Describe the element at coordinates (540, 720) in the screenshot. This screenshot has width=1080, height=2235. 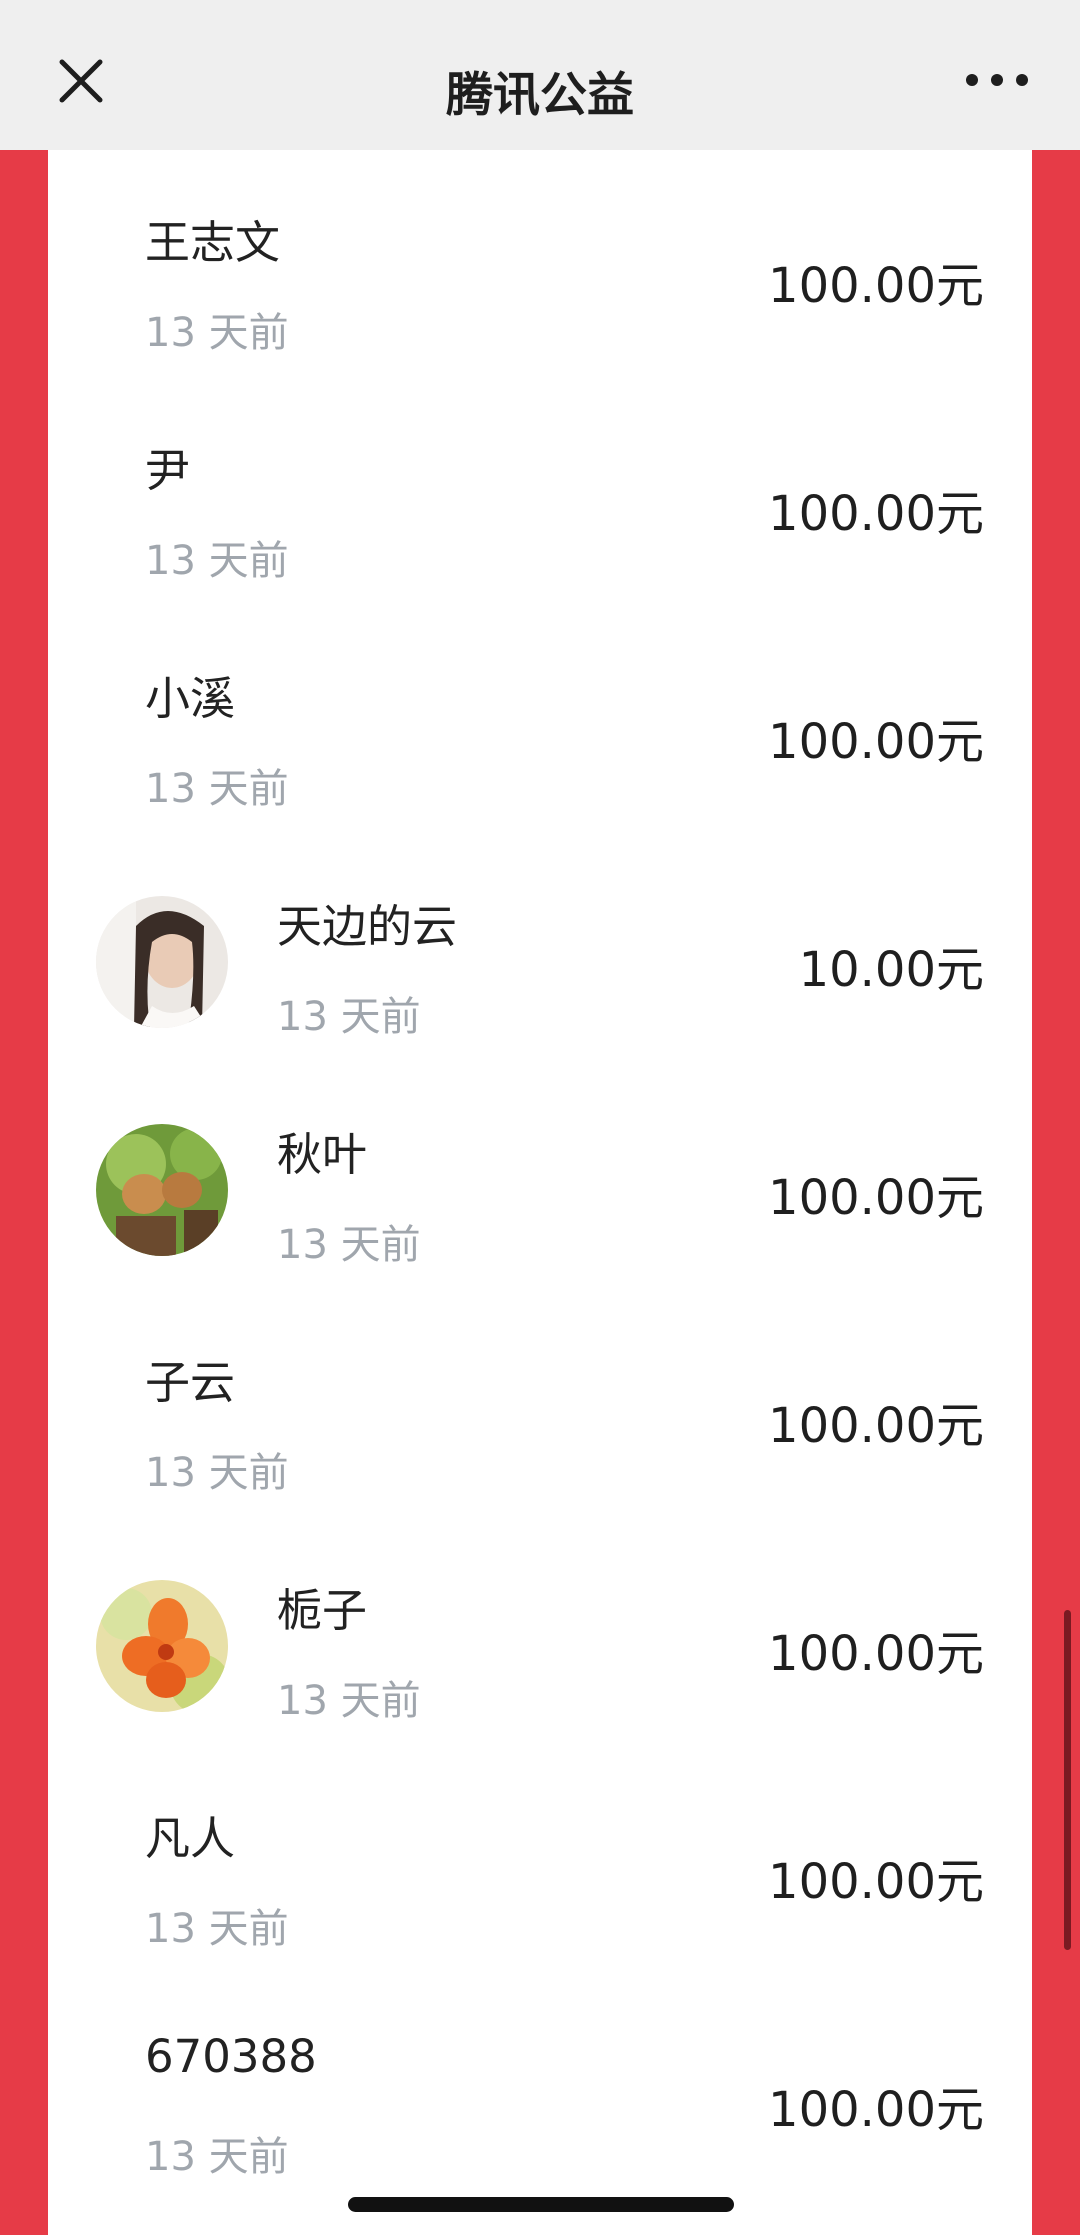
I see `donation-row: 小溪 13 天前 100.00元` at that location.